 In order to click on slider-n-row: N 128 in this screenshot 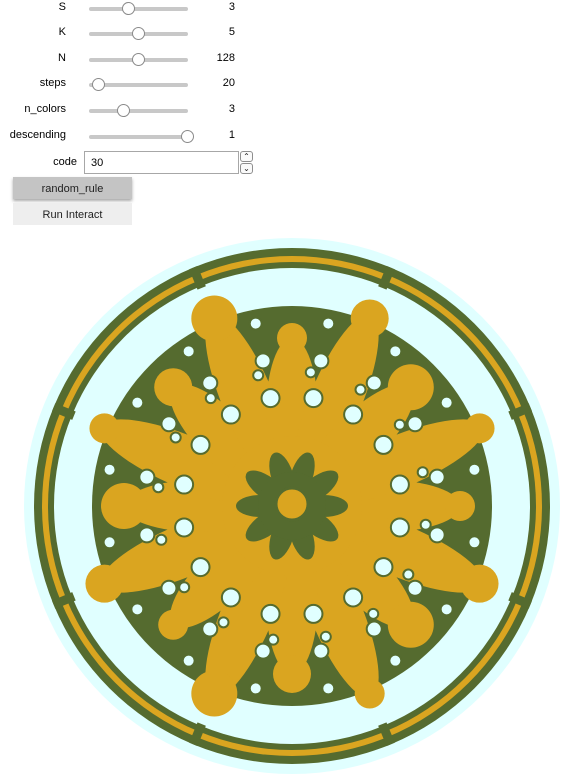, I will do `click(130, 60)`.